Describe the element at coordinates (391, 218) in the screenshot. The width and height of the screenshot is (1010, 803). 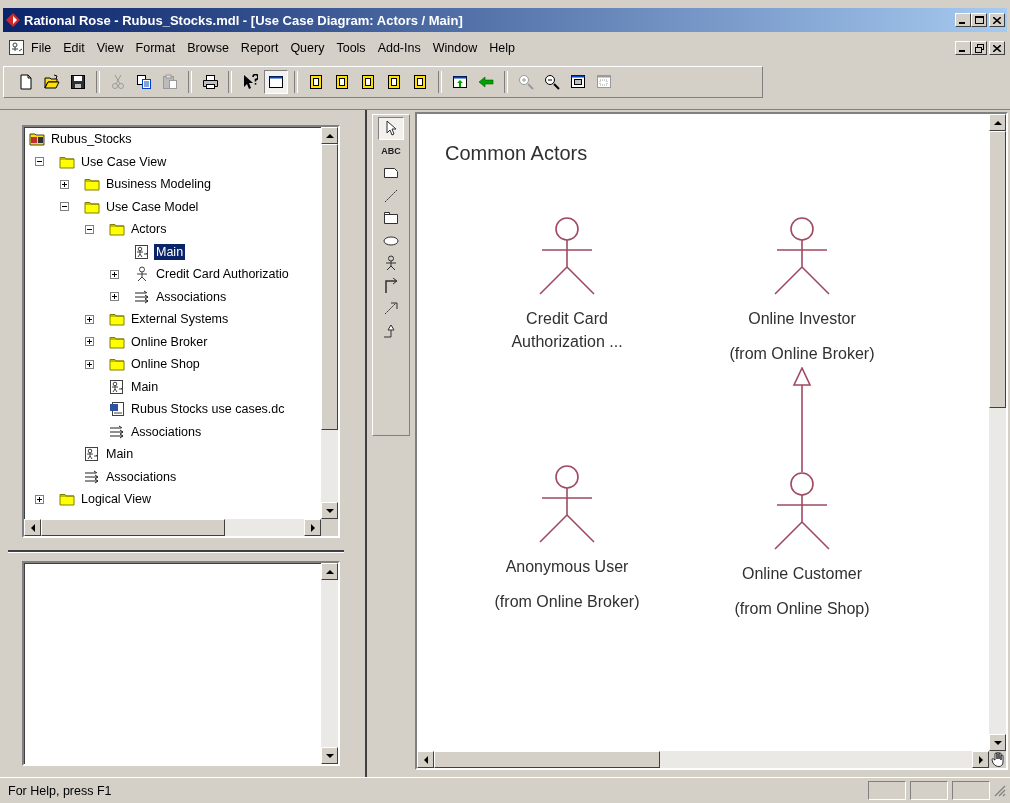
I see `package-icon` at that location.